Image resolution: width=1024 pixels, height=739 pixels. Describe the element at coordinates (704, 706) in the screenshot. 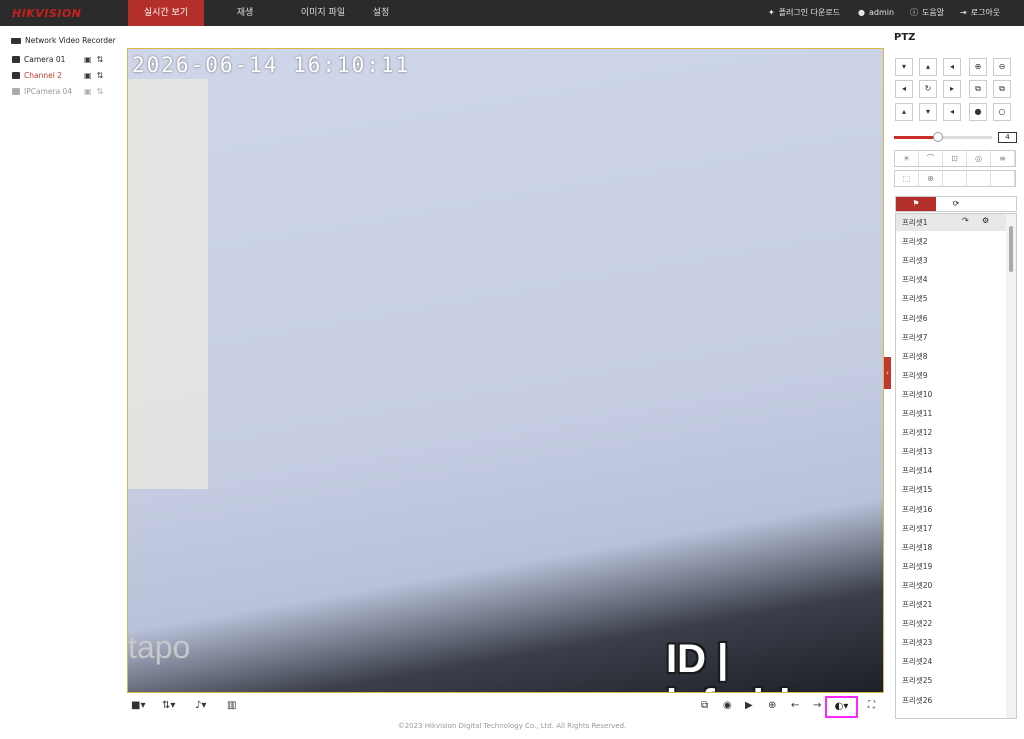

I see `multi-window-icon: ⧉` at that location.